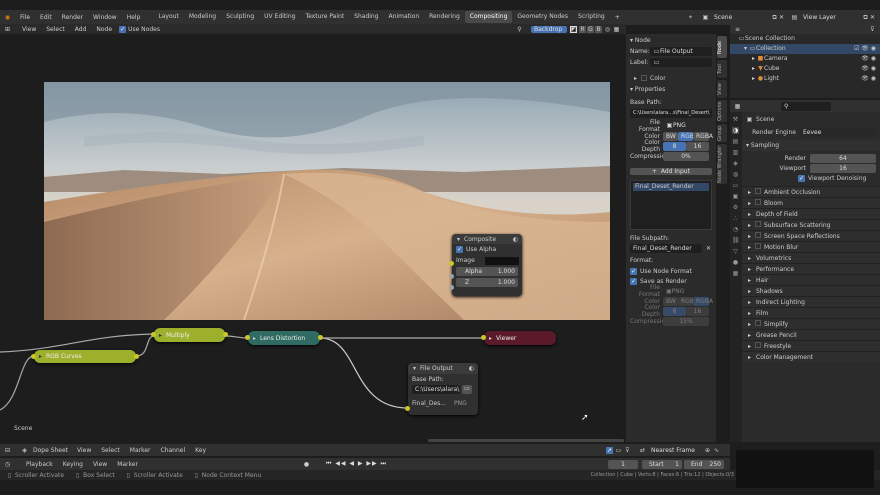 This screenshot has width=880, height=495. I want to click on current-frame-field: 1, so click(623, 464).